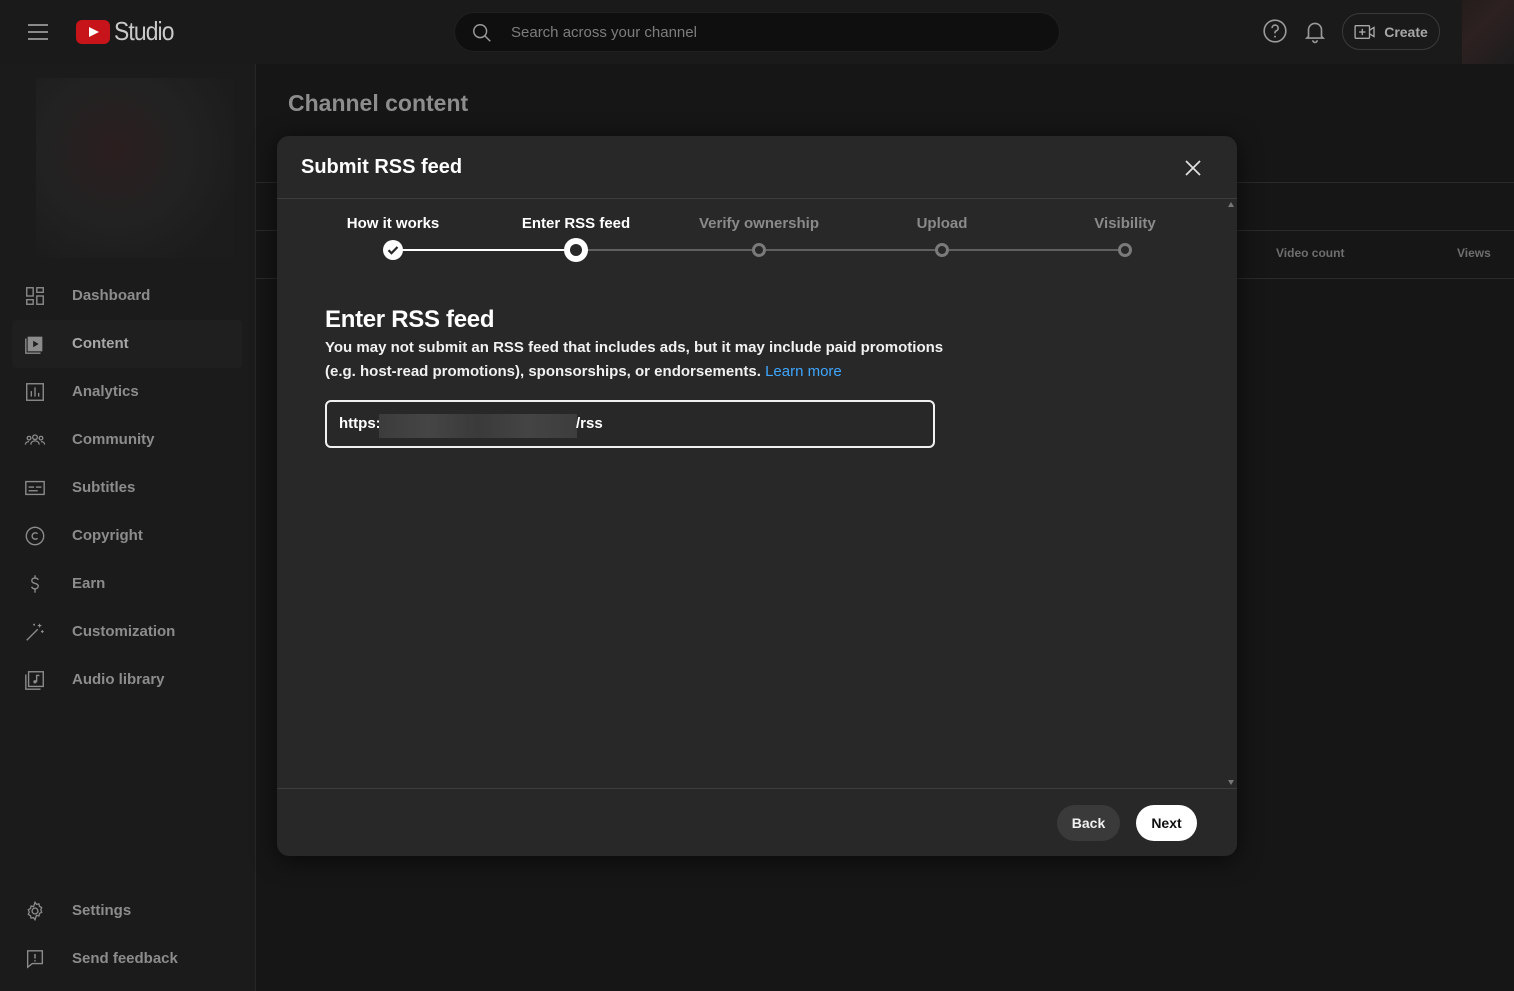  I want to click on sidebar-item-customization: Customization, so click(127, 632).